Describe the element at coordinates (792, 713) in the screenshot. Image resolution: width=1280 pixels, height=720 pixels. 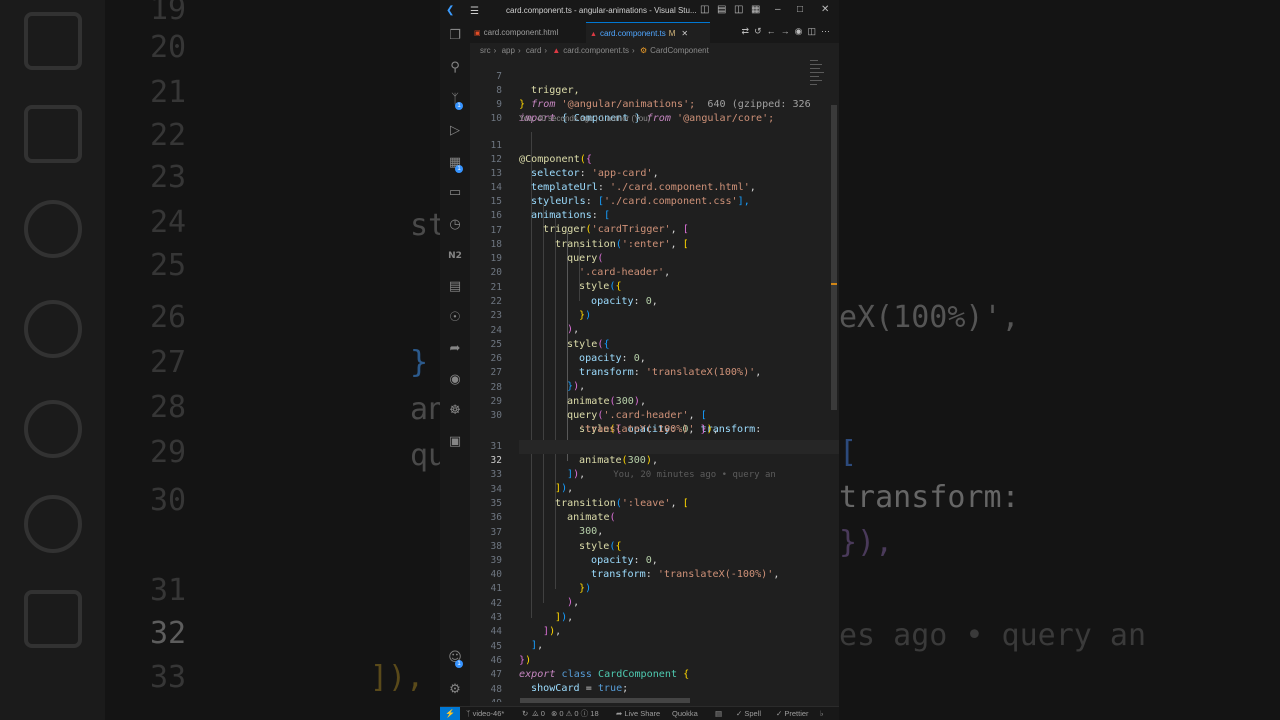
I see `prettier-status: ✓ Prettier` at that location.